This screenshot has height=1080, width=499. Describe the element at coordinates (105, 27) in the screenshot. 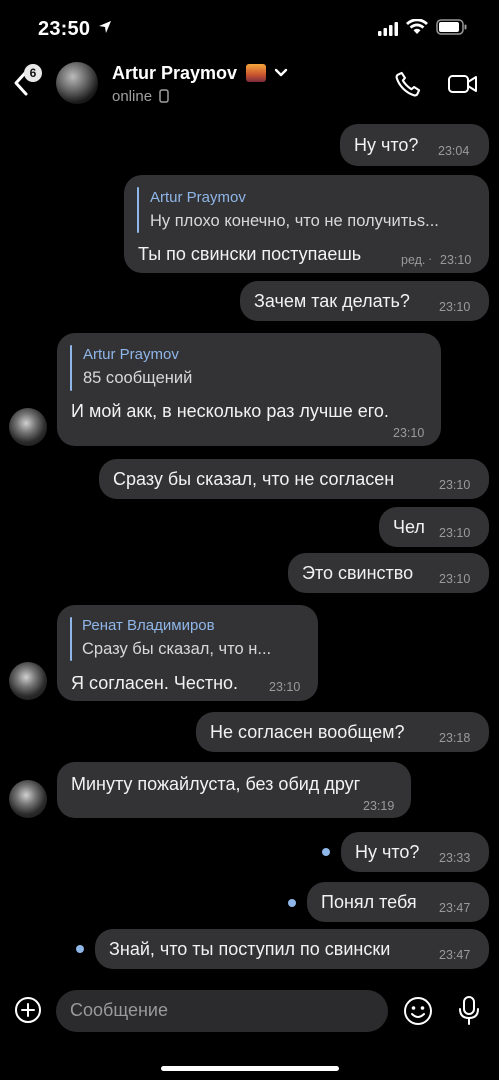

I see `location-arrow-icon` at that location.